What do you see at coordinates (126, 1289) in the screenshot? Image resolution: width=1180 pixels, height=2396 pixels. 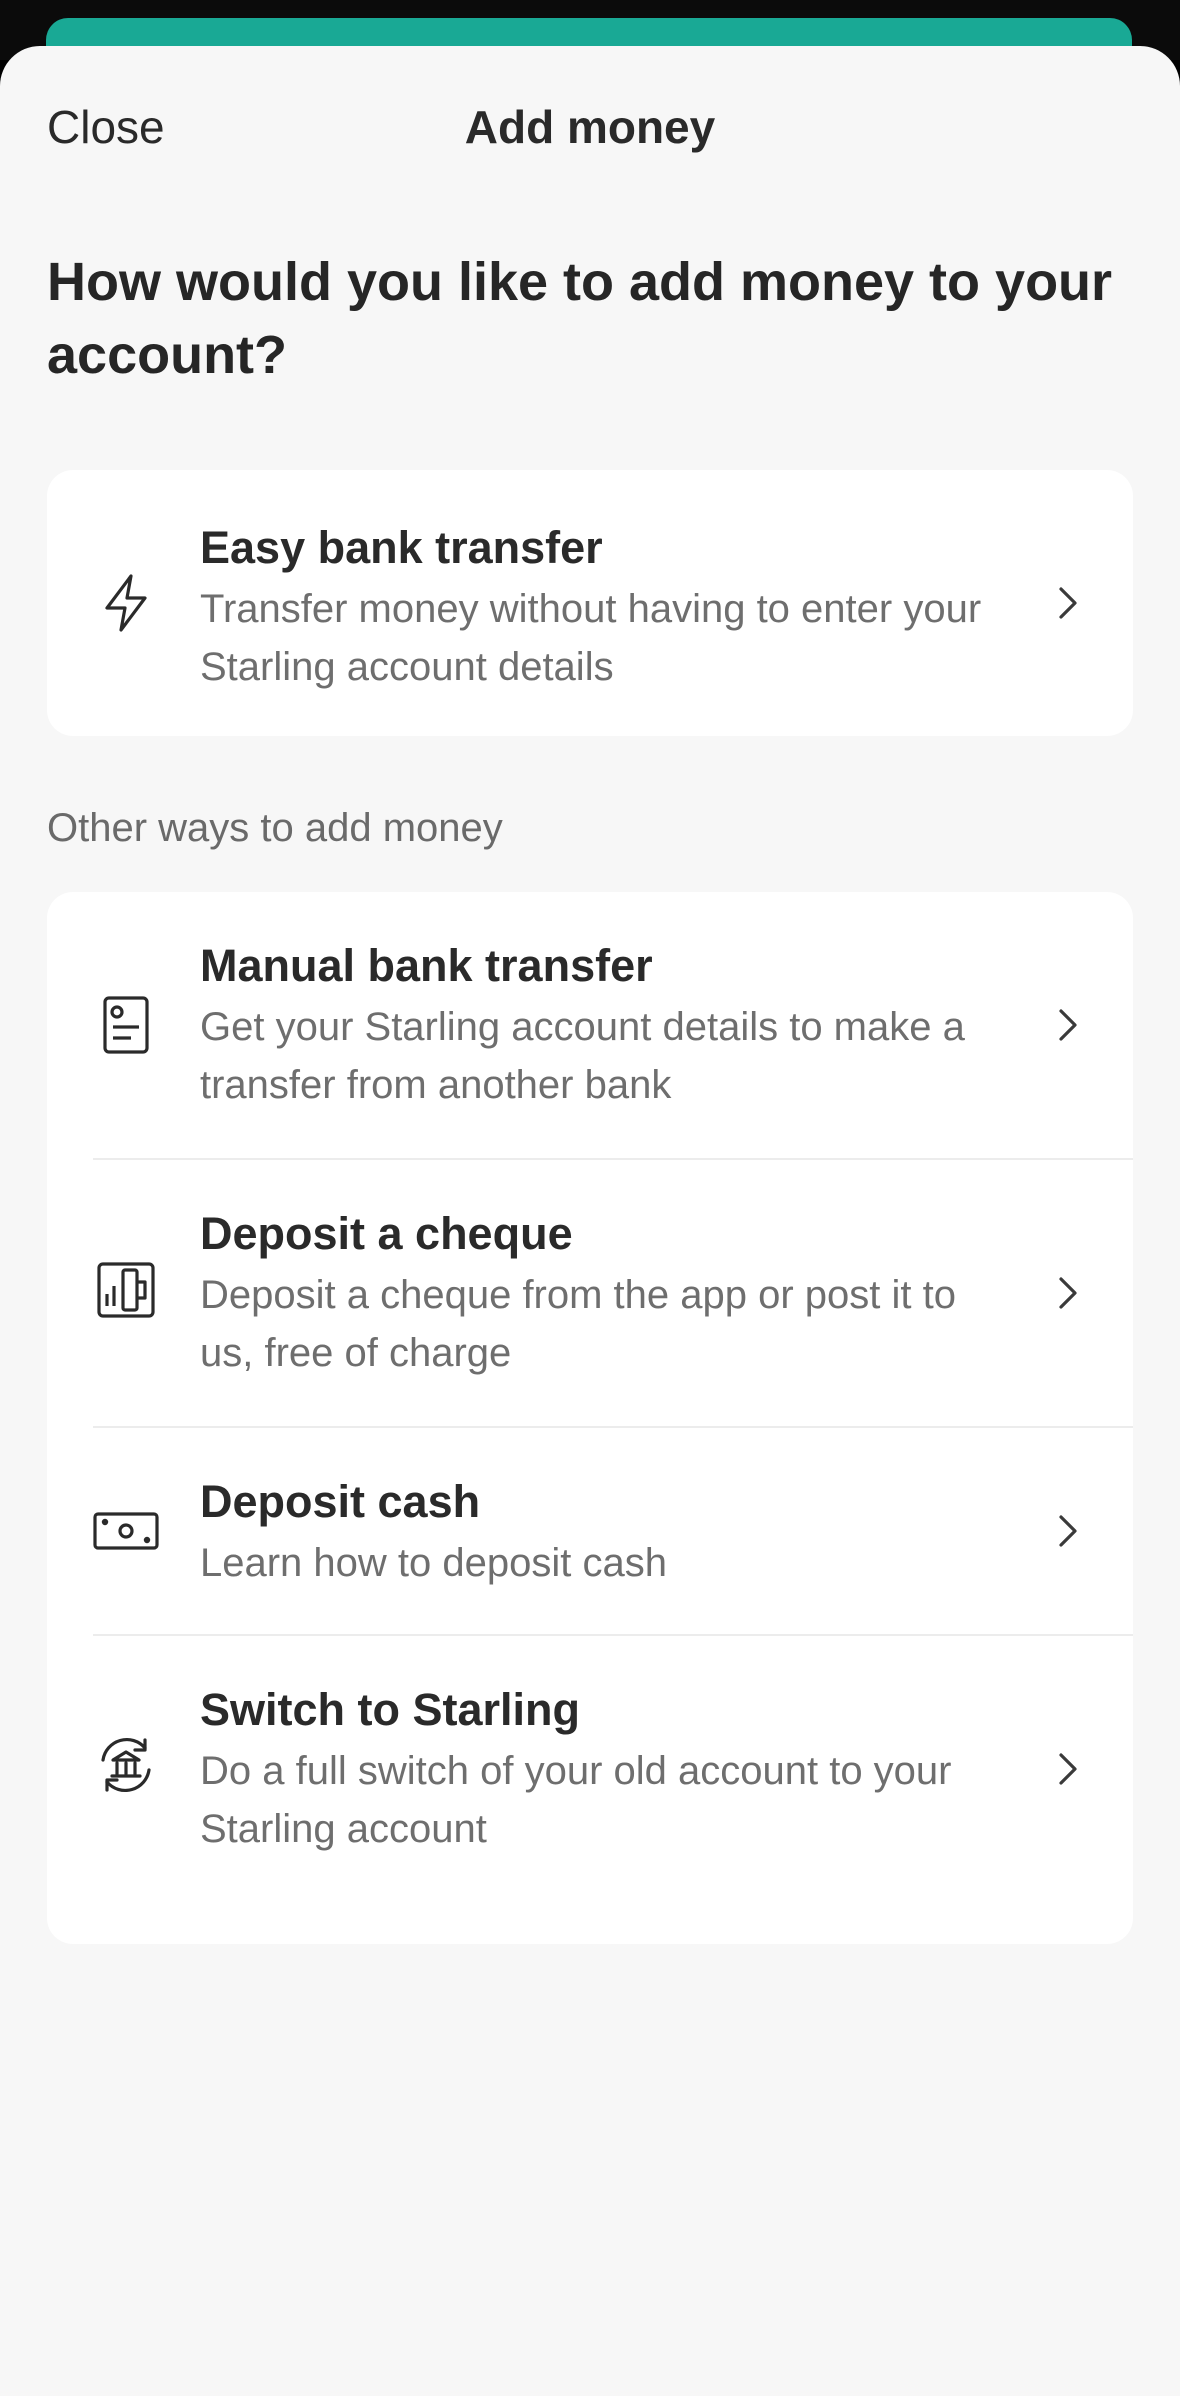 I see `cheque-icon` at bounding box center [126, 1289].